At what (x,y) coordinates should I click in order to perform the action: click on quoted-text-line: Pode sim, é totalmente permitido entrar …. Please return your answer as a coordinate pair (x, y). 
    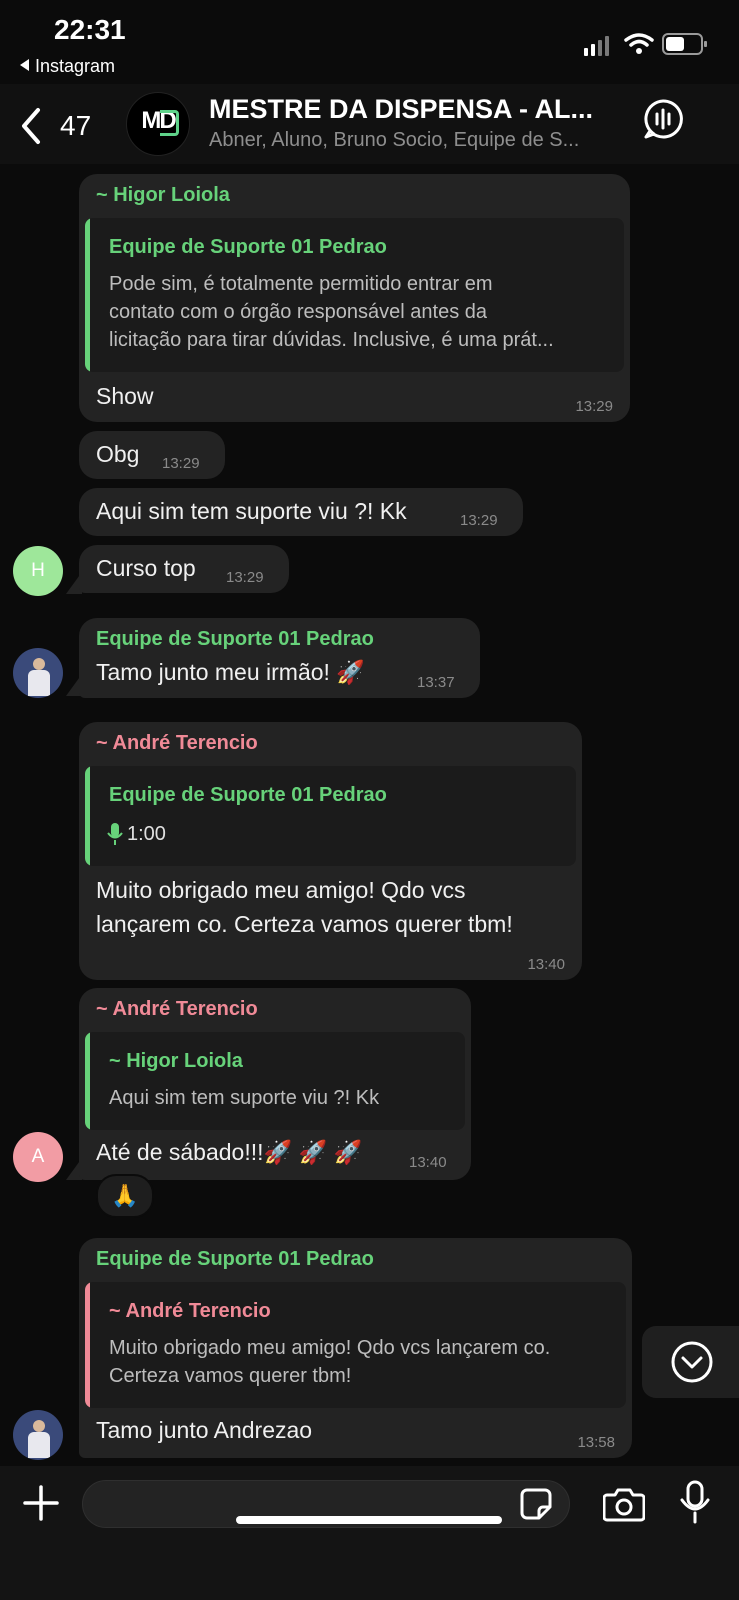
    Looking at the image, I should click on (301, 284).